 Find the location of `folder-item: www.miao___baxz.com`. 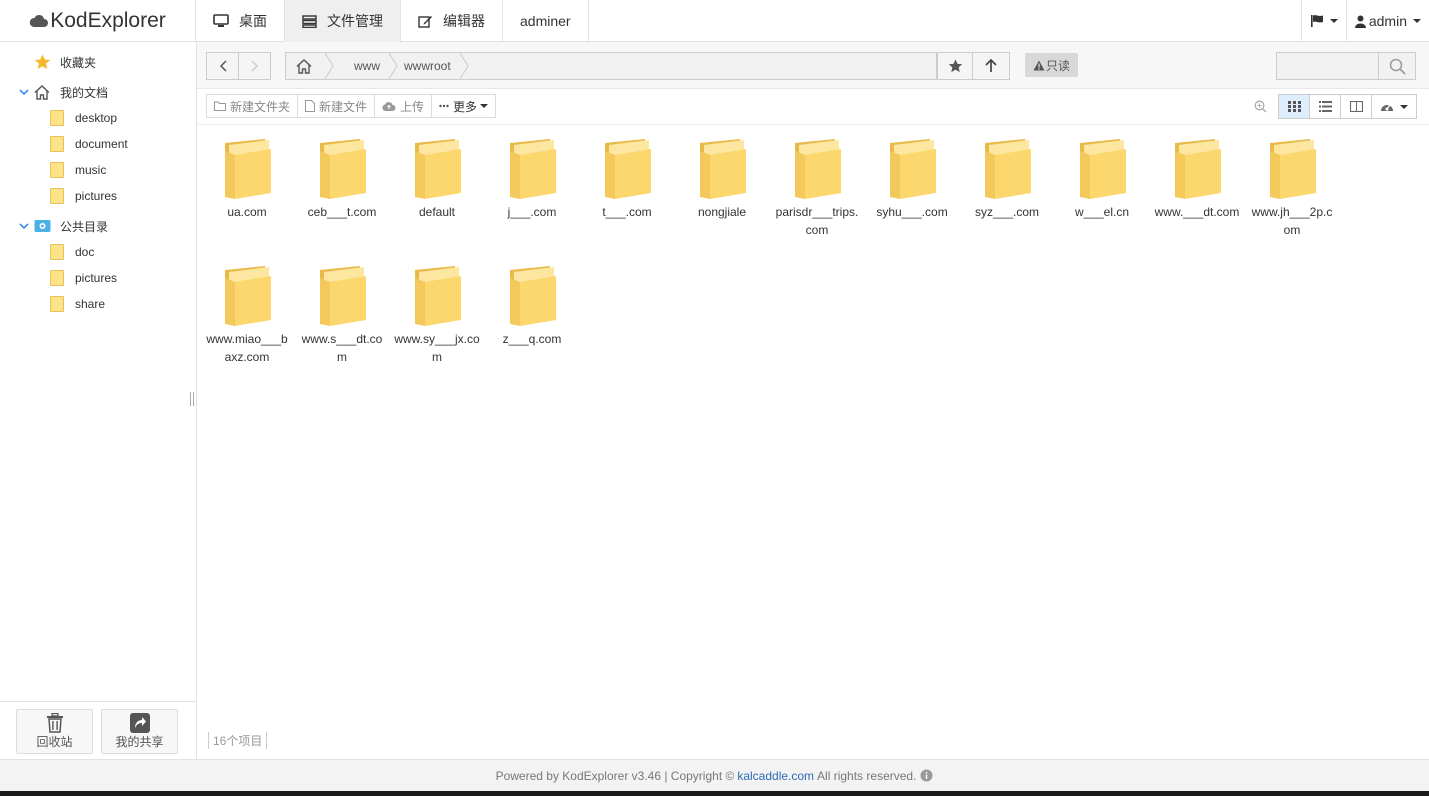

folder-item: www.miao___baxz.com is located at coordinates (247, 315).